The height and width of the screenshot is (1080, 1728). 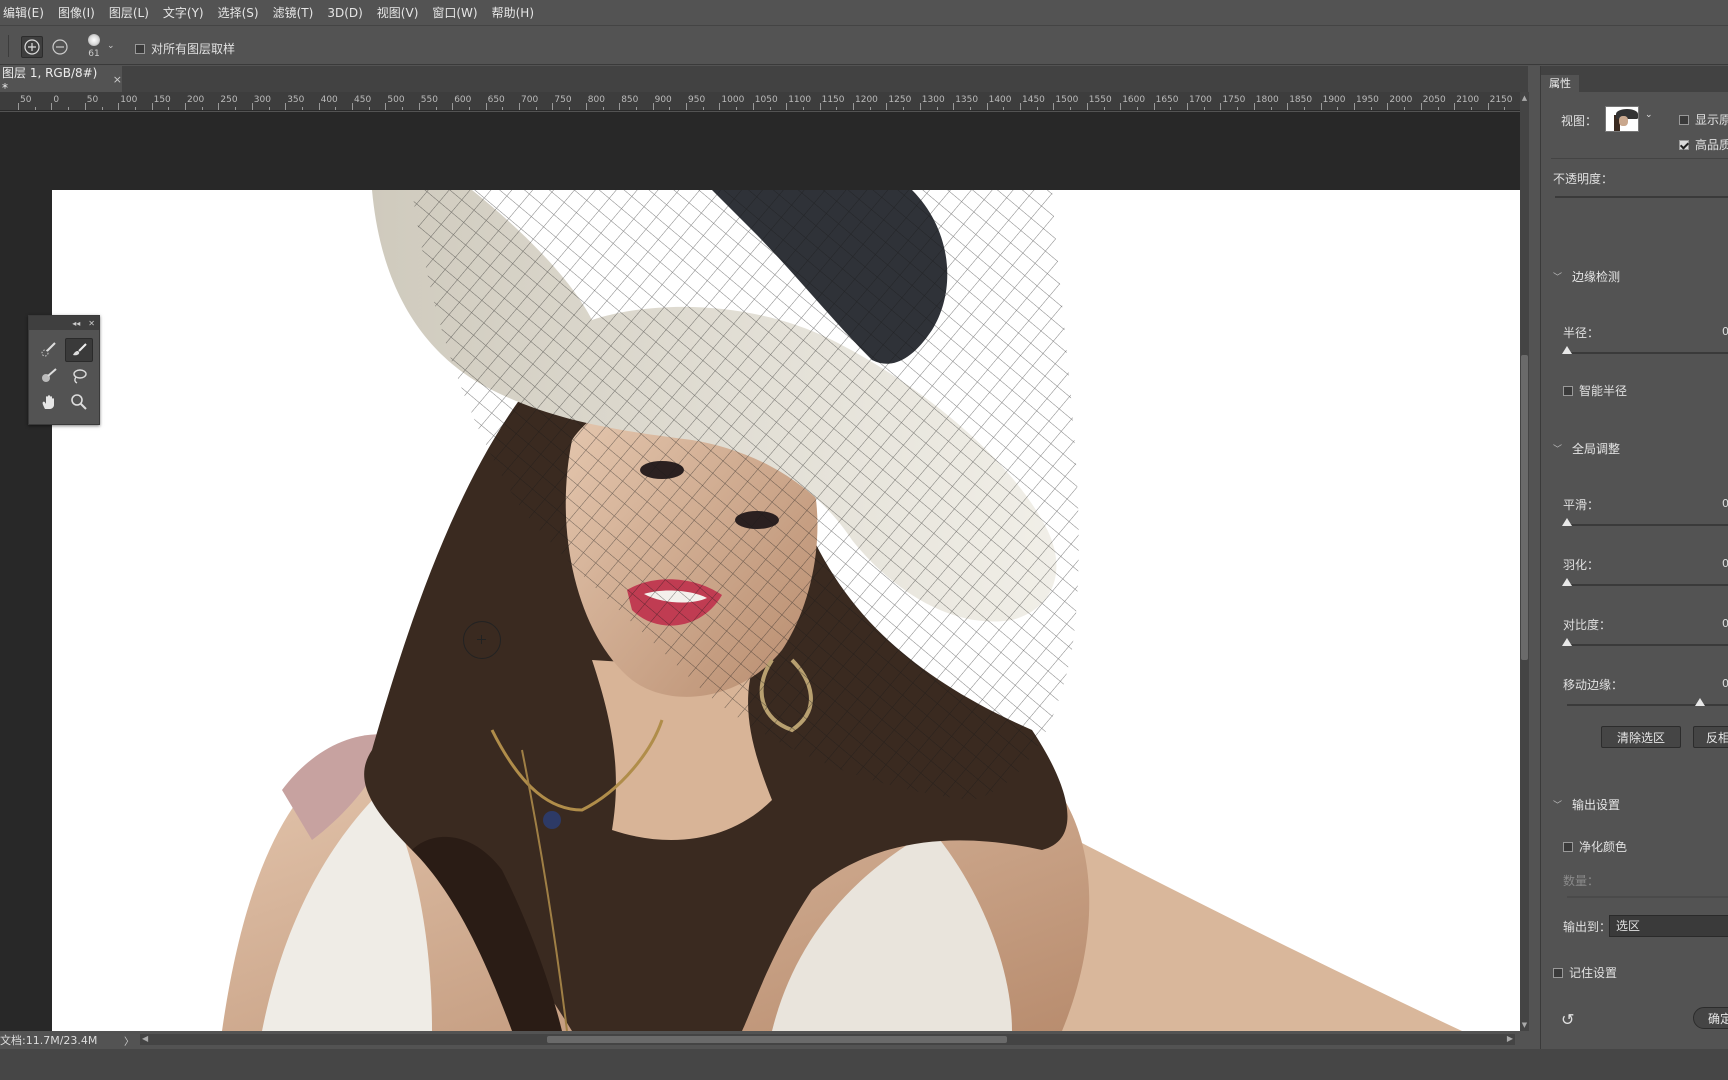 I want to click on menu-help: 帮助(H), so click(x=513, y=13).